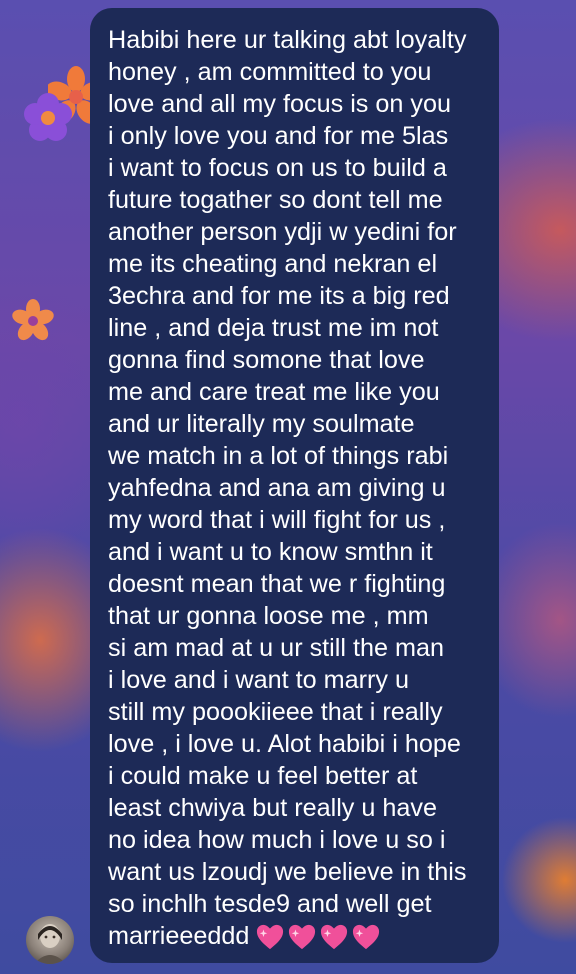  I want to click on message-line-text: marrieeeddd, so click(179, 936).